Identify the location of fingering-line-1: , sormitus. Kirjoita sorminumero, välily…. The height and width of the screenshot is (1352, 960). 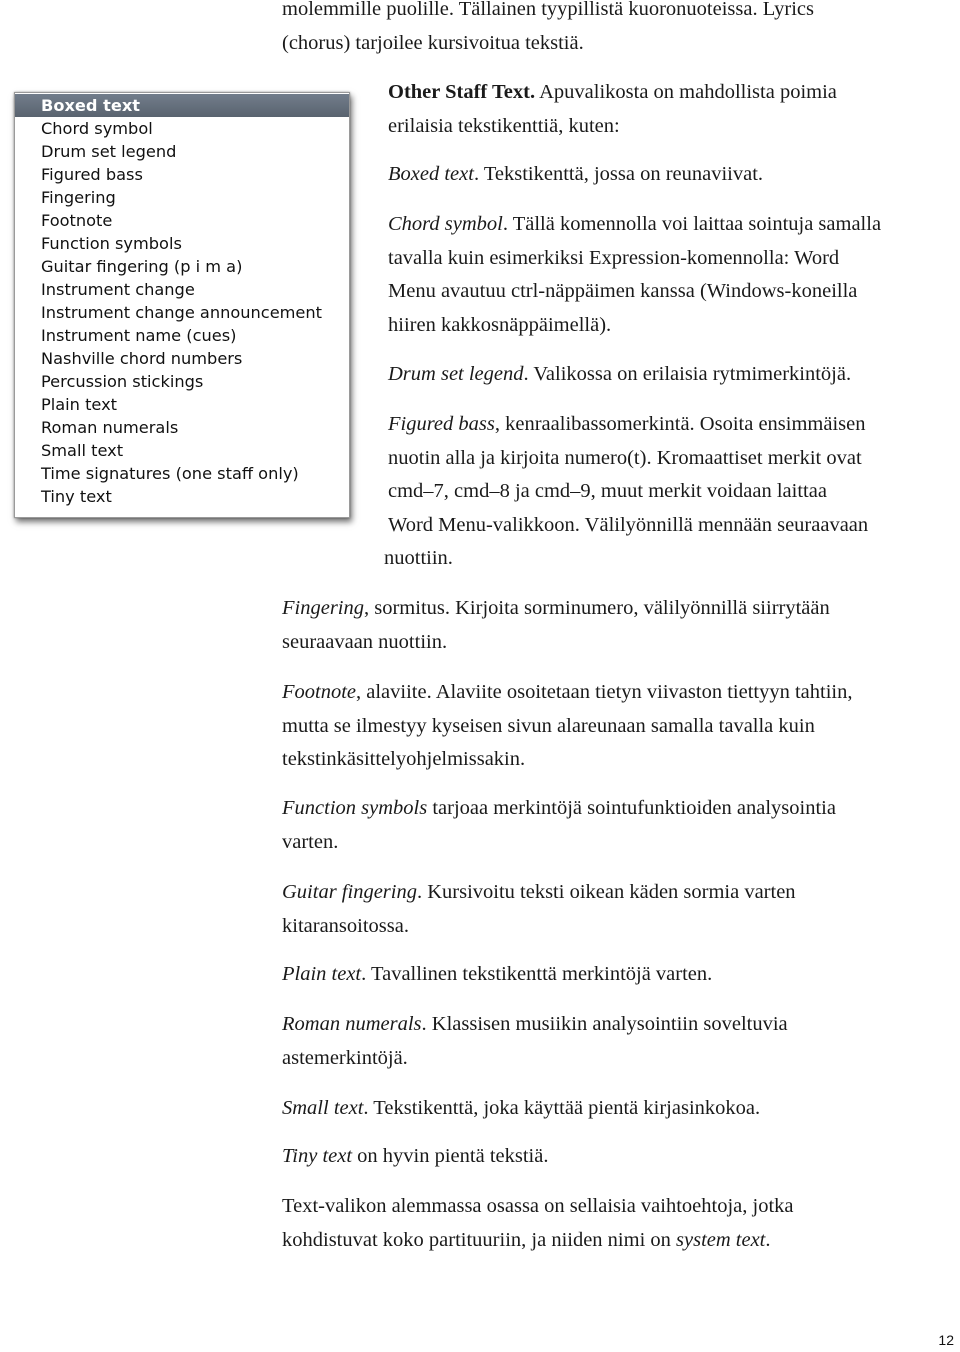
(597, 608).